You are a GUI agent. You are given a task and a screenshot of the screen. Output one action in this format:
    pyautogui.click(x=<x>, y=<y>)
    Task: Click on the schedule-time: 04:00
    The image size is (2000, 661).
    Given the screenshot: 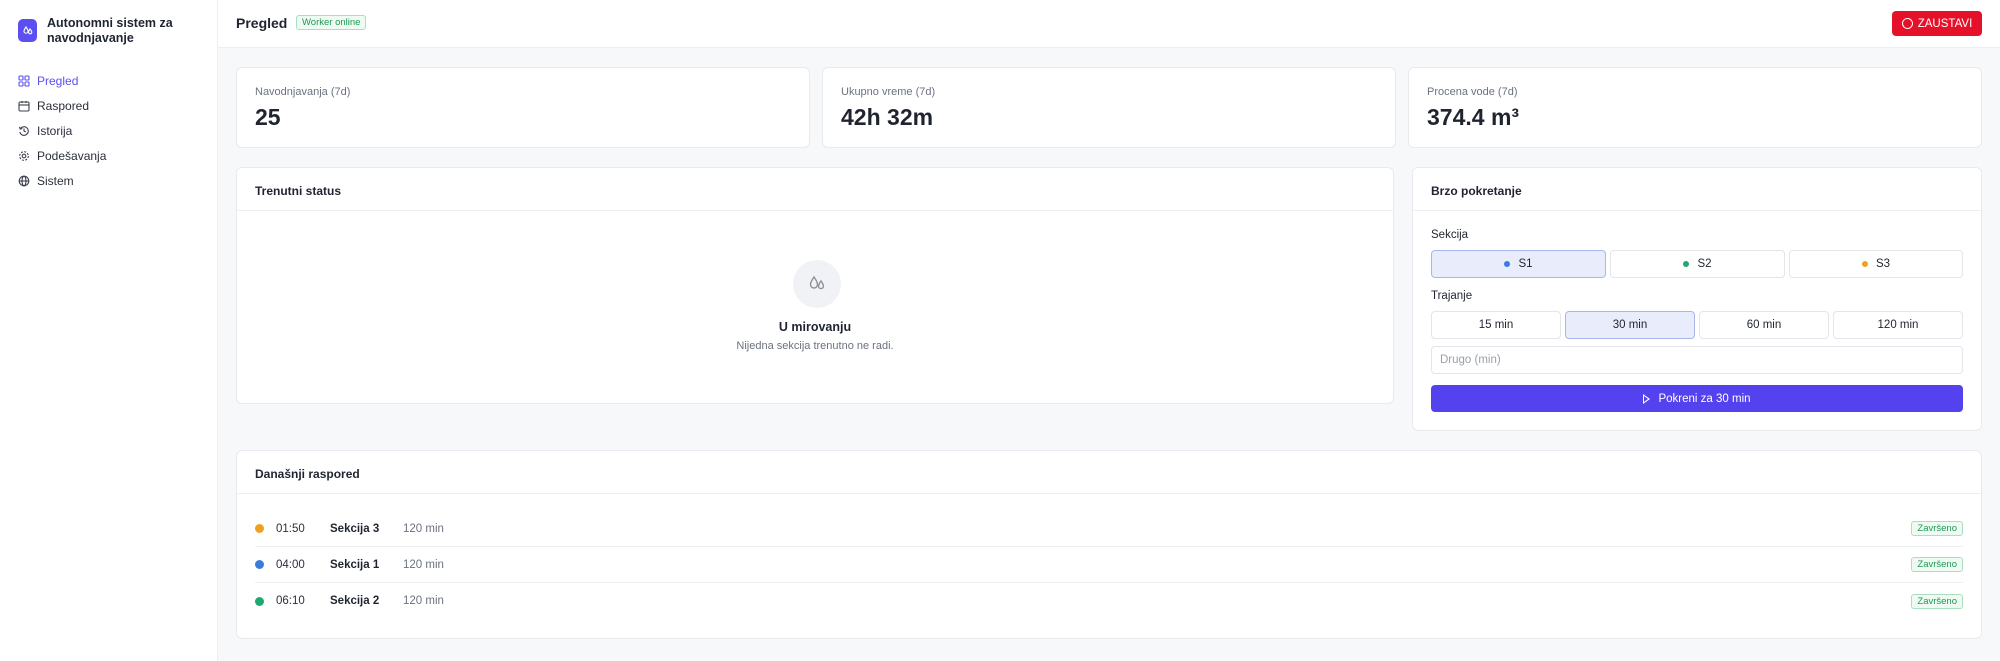 What is the action you would take?
    pyautogui.click(x=290, y=564)
    